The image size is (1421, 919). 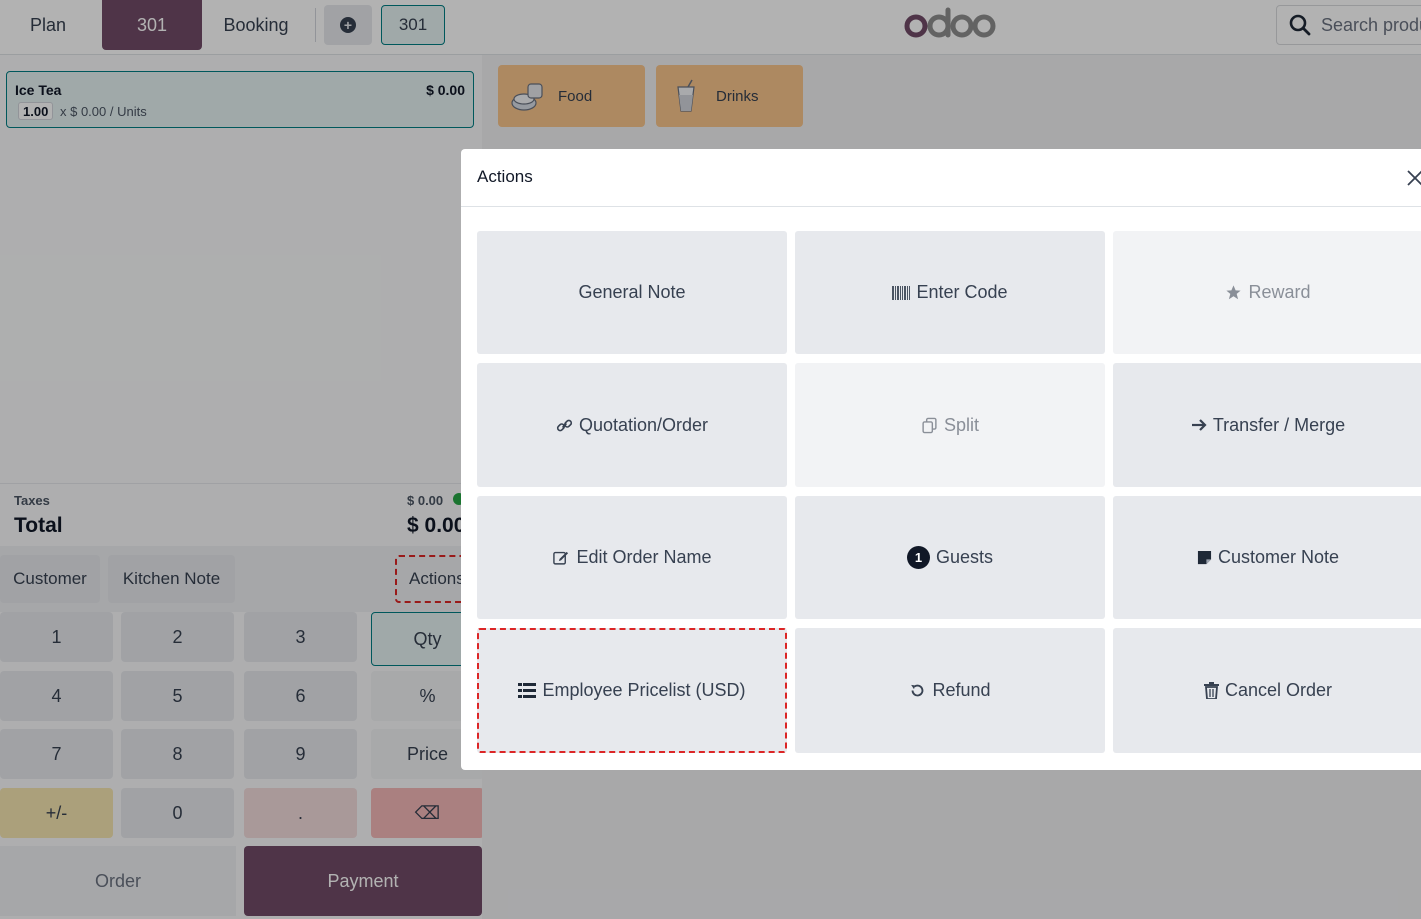 I want to click on trash-icon, so click(x=1211, y=690).